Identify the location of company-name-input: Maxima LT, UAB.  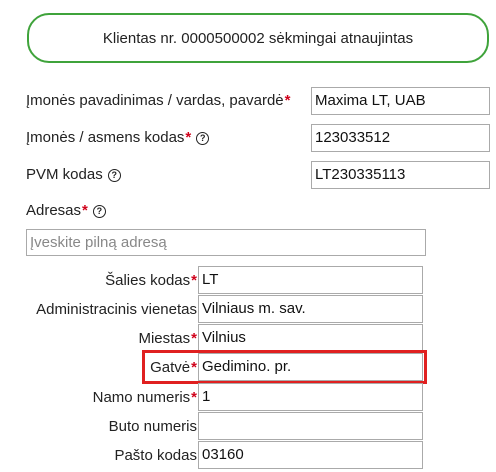
(400, 101).